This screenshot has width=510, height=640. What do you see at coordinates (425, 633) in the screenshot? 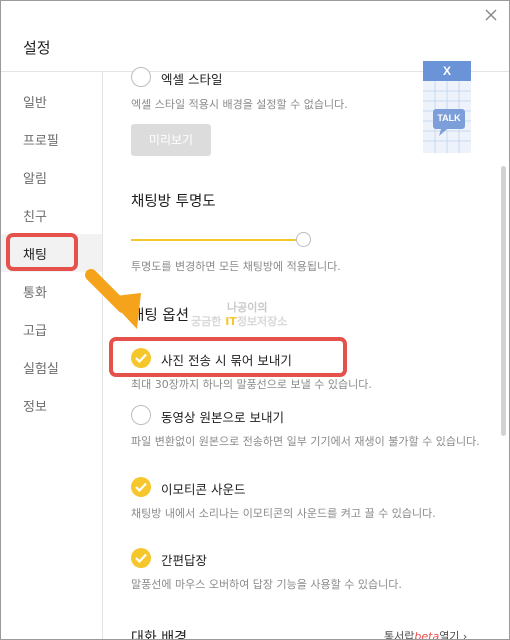
I see `theme-drawer-link: 통서랍beta열기 ›` at bounding box center [425, 633].